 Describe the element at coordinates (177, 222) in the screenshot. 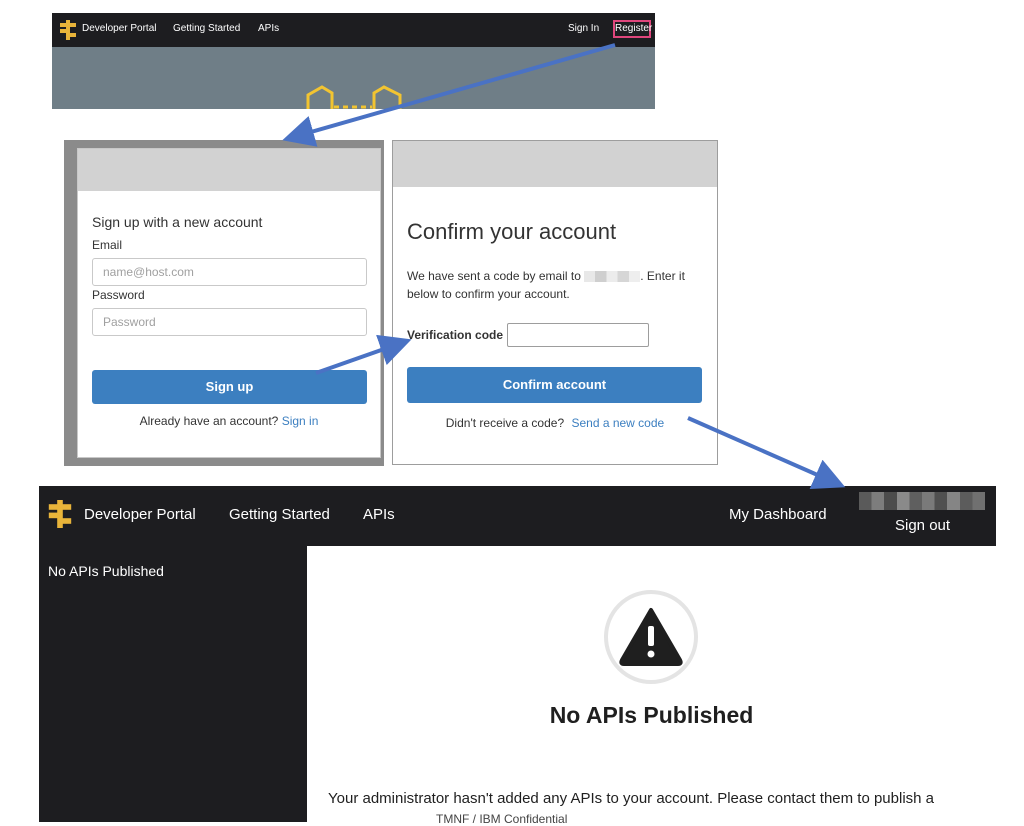

I see `signup-heading: Sign up with a new account` at that location.